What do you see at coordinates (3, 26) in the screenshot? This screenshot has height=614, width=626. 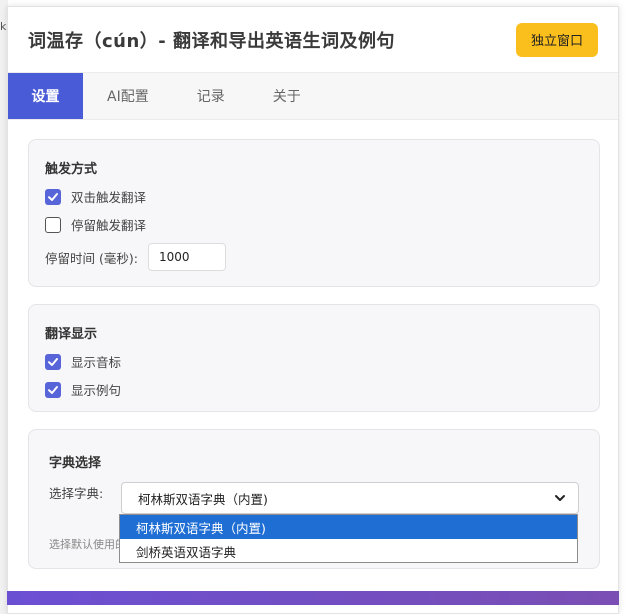 I see `background-page-glyph: k` at bounding box center [3, 26].